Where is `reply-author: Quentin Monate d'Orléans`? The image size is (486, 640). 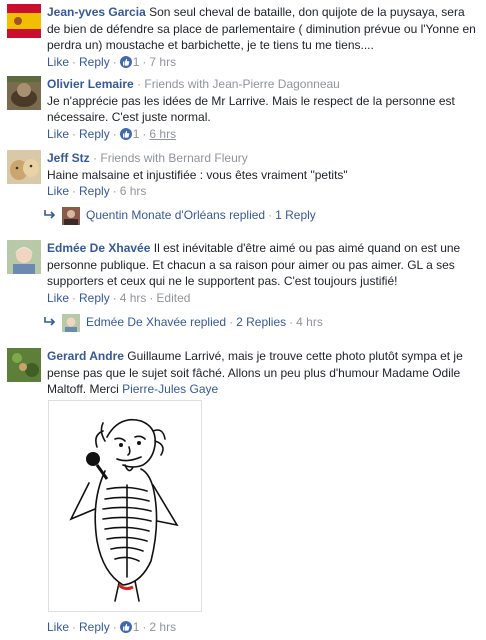 reply-author: Quentin Monate d'Orléans is located at coordinates (156, 215).